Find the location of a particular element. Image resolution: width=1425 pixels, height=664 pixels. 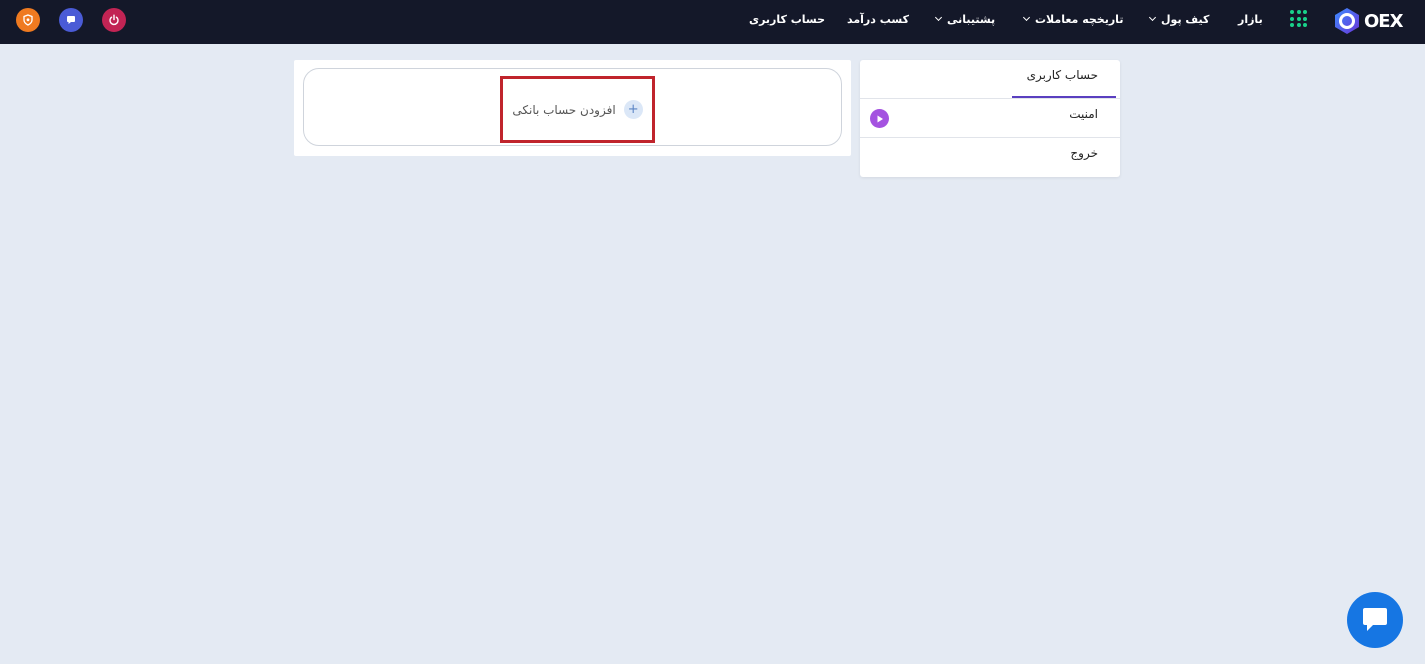

support-chat-button is located at coordinates (1375, 620).